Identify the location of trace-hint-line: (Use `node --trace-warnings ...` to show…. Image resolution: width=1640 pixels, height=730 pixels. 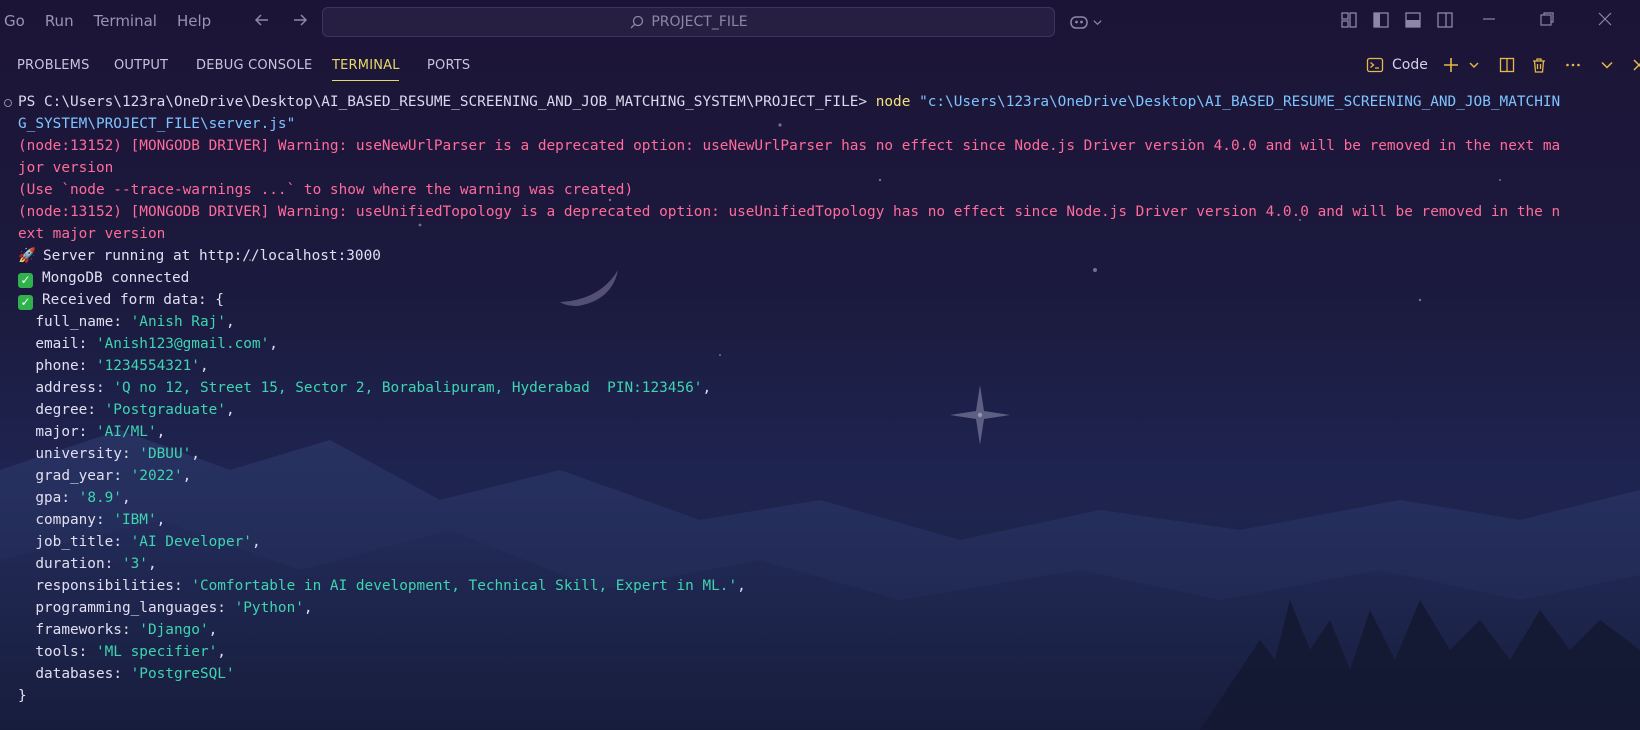
(326, 190).